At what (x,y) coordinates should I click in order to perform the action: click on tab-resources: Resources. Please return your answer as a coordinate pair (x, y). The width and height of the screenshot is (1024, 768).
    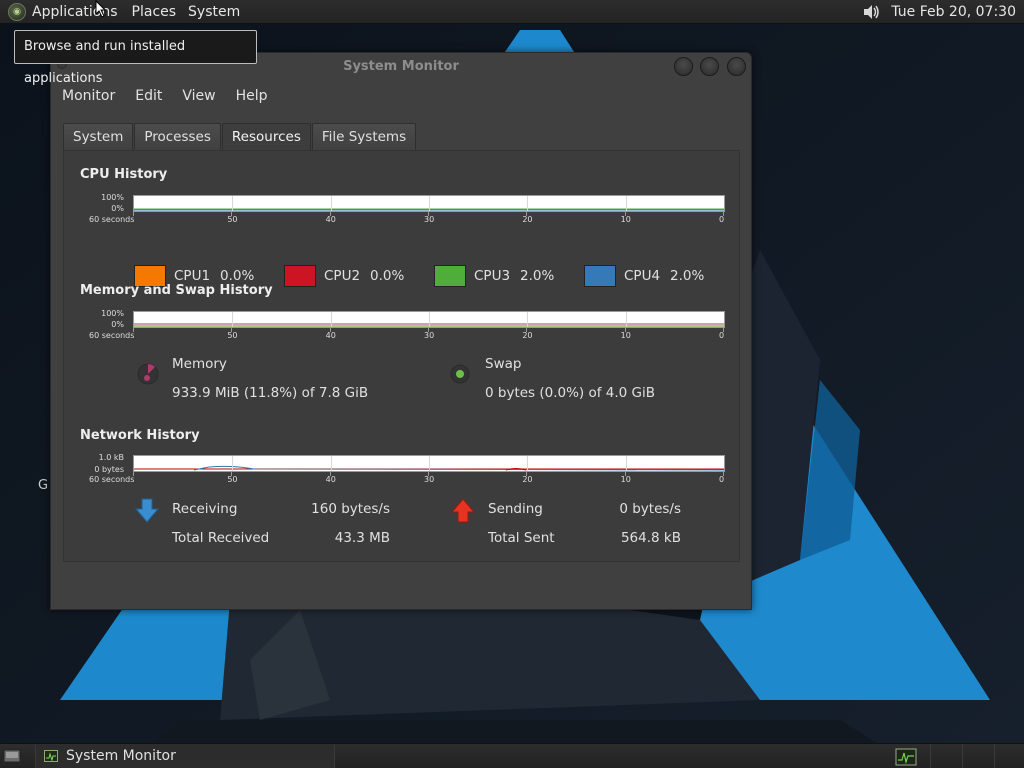
    Looking at the image, I should click on (266, 136).